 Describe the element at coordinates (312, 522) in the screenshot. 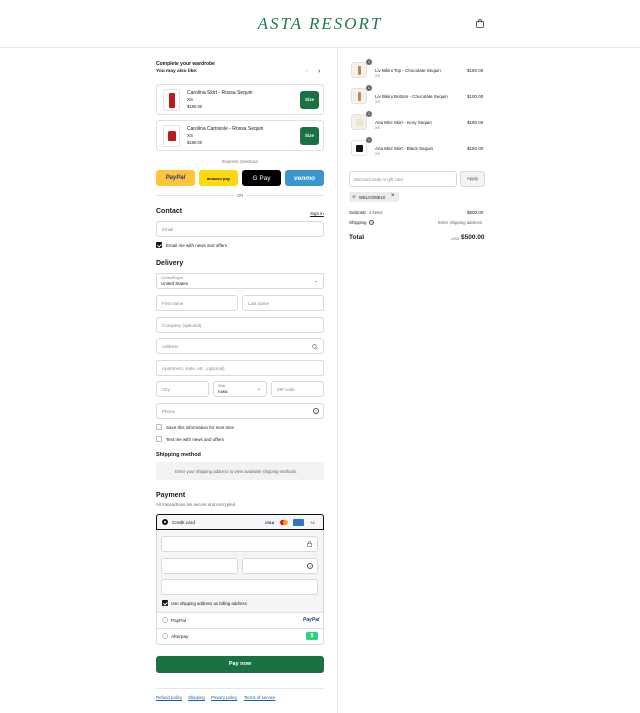

I see `more-cards-badge: +4` at that location.